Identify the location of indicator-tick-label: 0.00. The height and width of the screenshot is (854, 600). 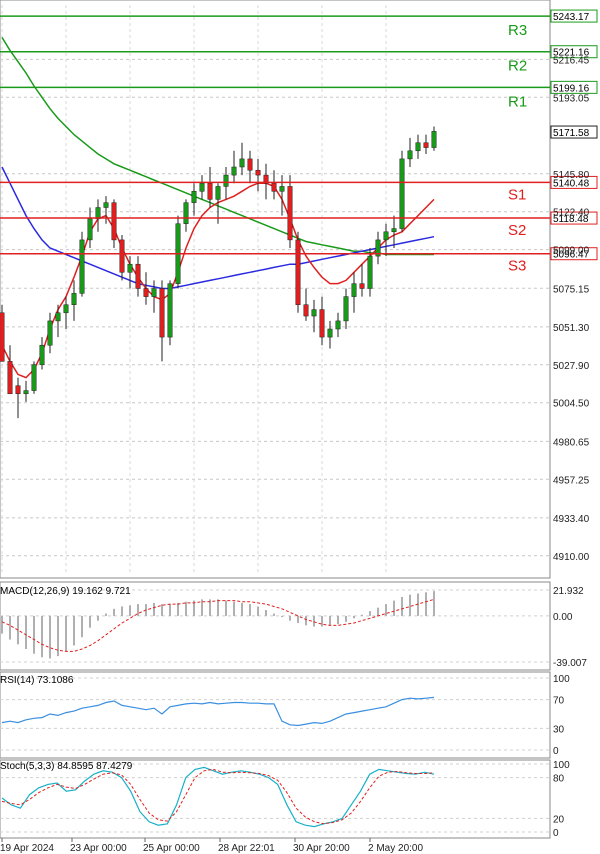
(563, 617).